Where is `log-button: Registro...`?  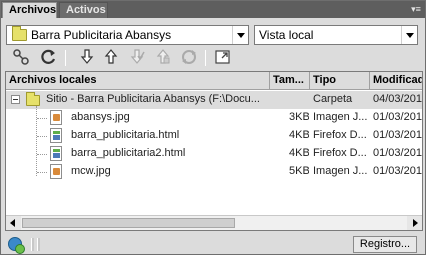 log-button: Registro... is located at coordinates (385, 244).